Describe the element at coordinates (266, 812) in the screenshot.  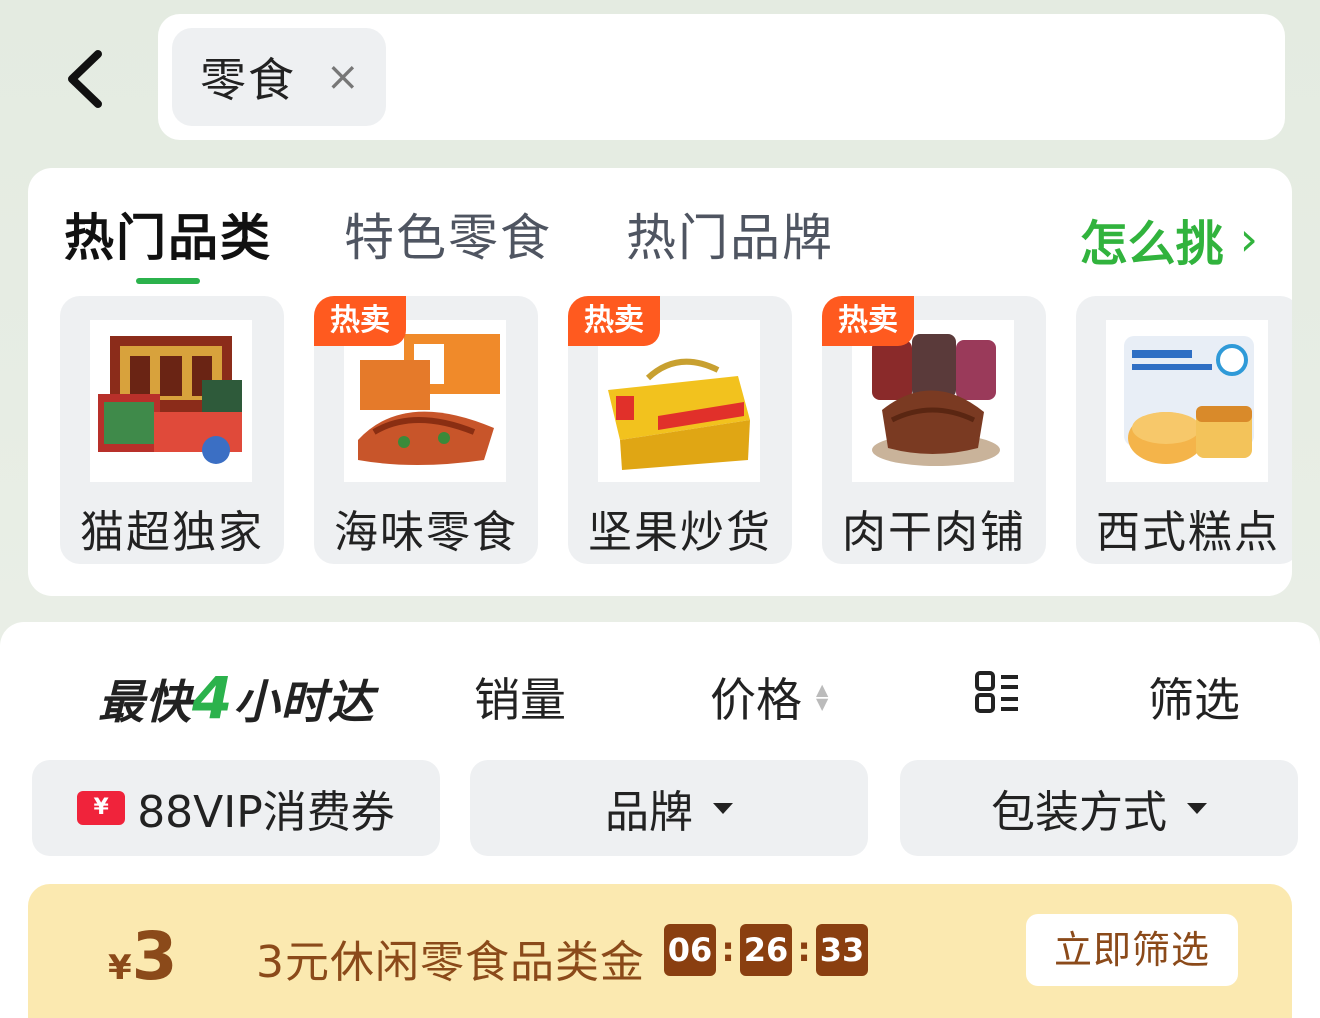
I see `vip-coupon-label: 88VIP消费券` at that location.